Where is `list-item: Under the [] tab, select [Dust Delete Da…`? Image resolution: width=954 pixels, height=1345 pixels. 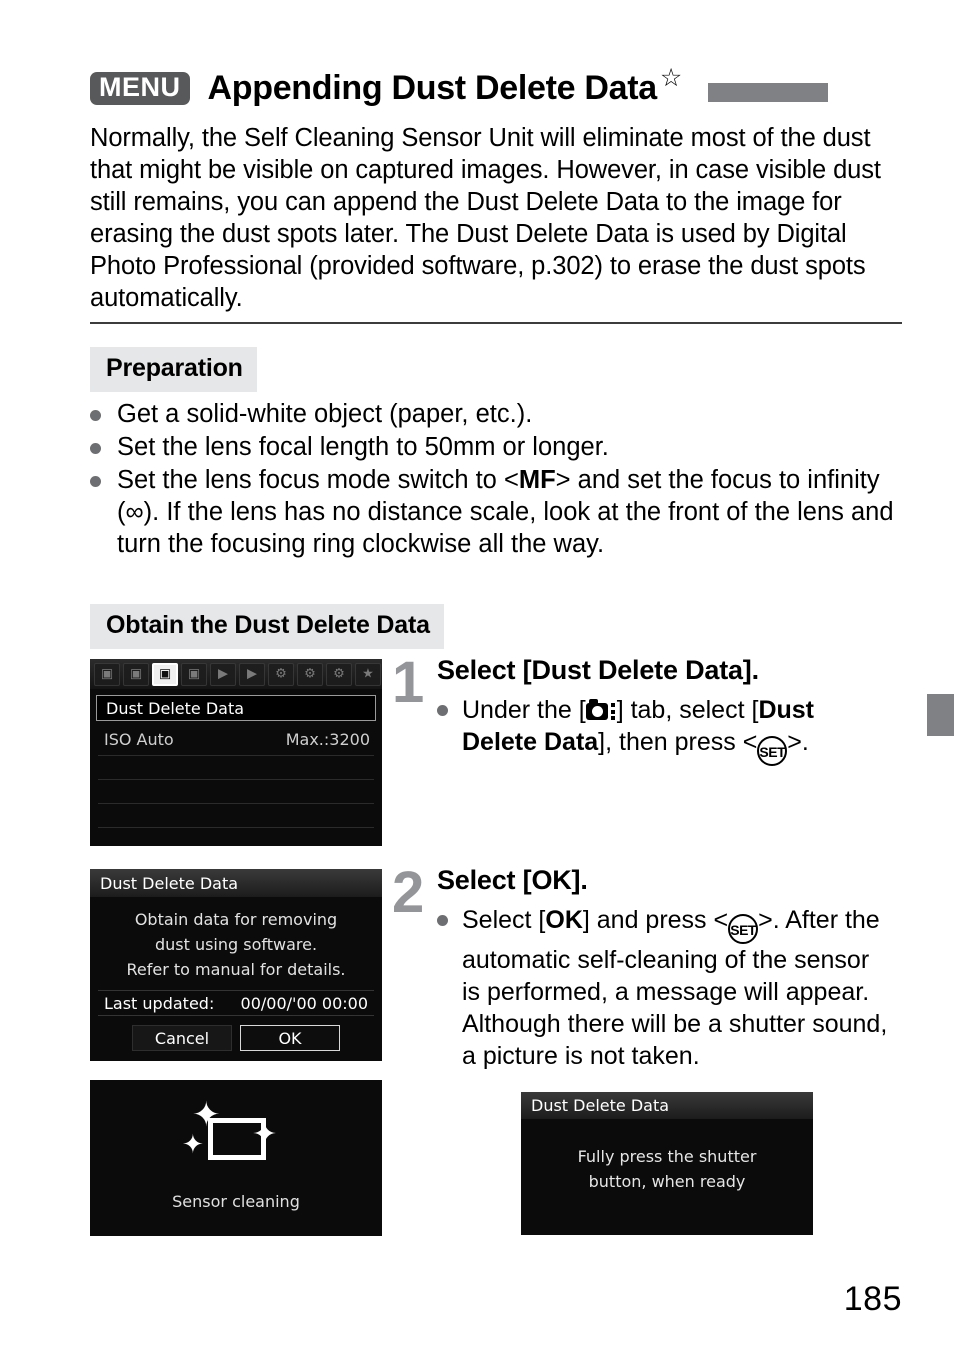 list-item: Under the [] tab, select [Dust Delete Da… is located at coordinates (647, 730).